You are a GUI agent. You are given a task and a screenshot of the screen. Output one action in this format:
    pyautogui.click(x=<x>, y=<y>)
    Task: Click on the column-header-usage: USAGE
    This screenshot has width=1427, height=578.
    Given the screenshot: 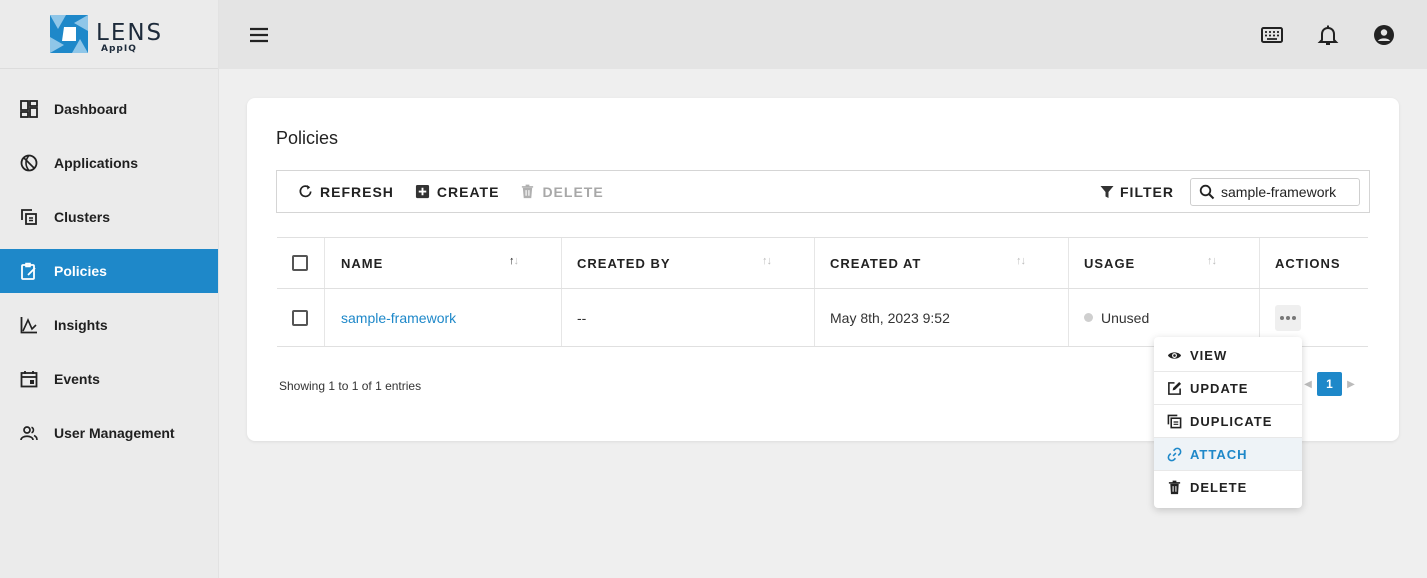 What is the action you would take?
    pyautogui.click(x=1109, y=263)
    